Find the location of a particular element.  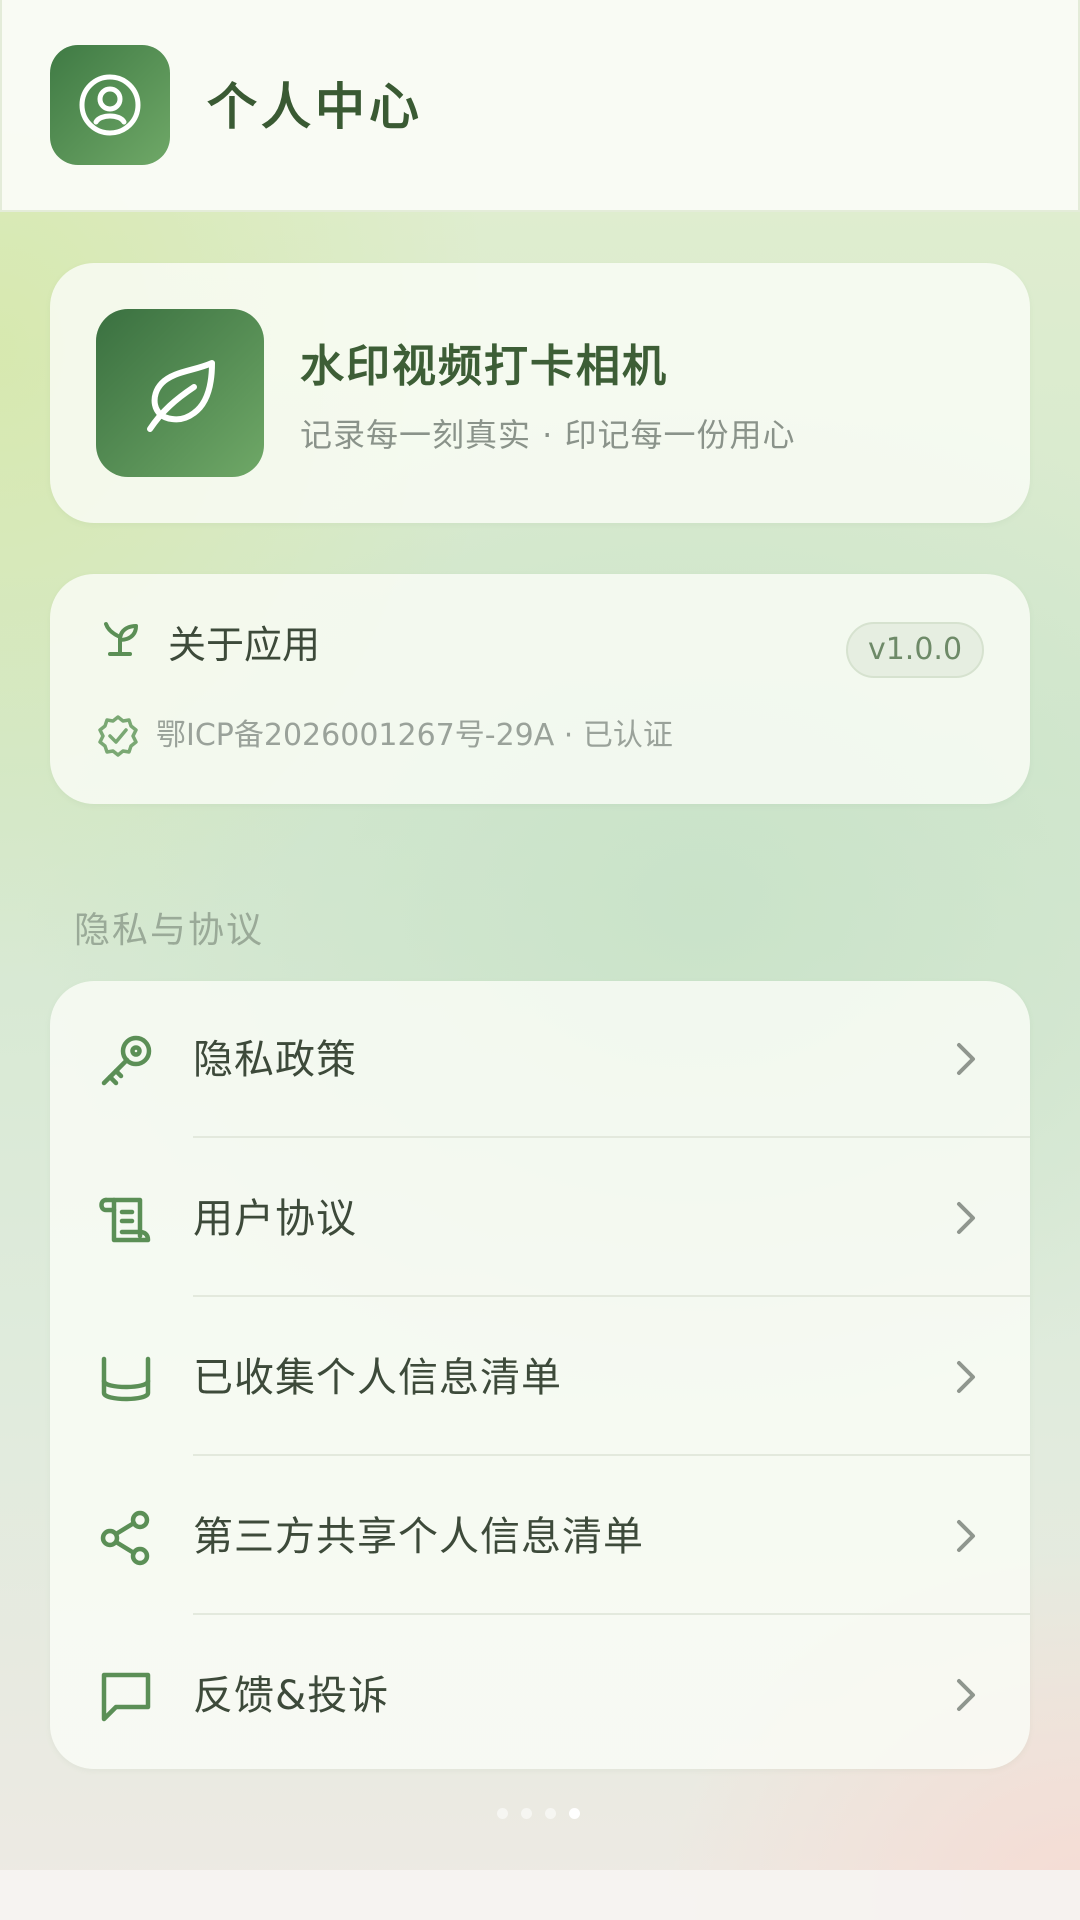

list-item-third-party-sharing: 第三方共享个人信息清单 is located at coordinates (540, 1537).